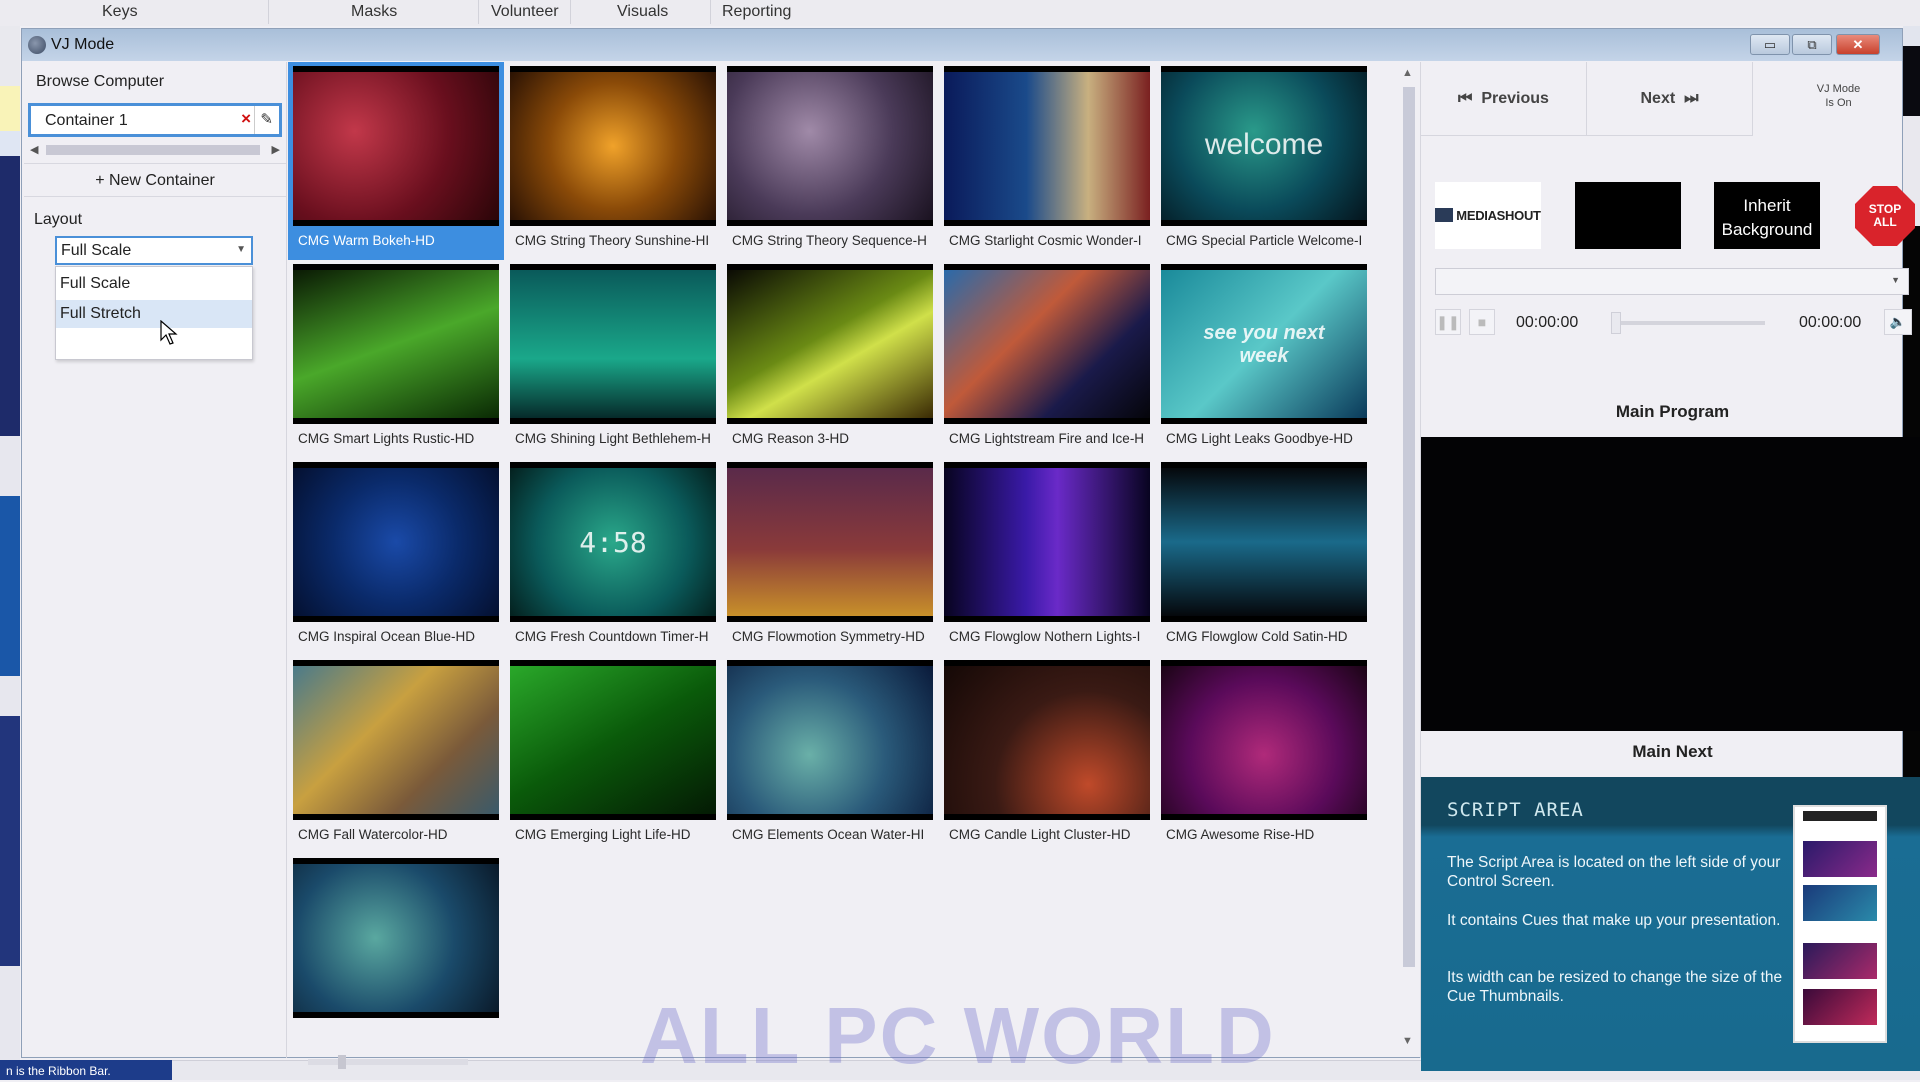  I want to click on gallery-item: CMG Fall Watercolor-HD, so click(396, 755).